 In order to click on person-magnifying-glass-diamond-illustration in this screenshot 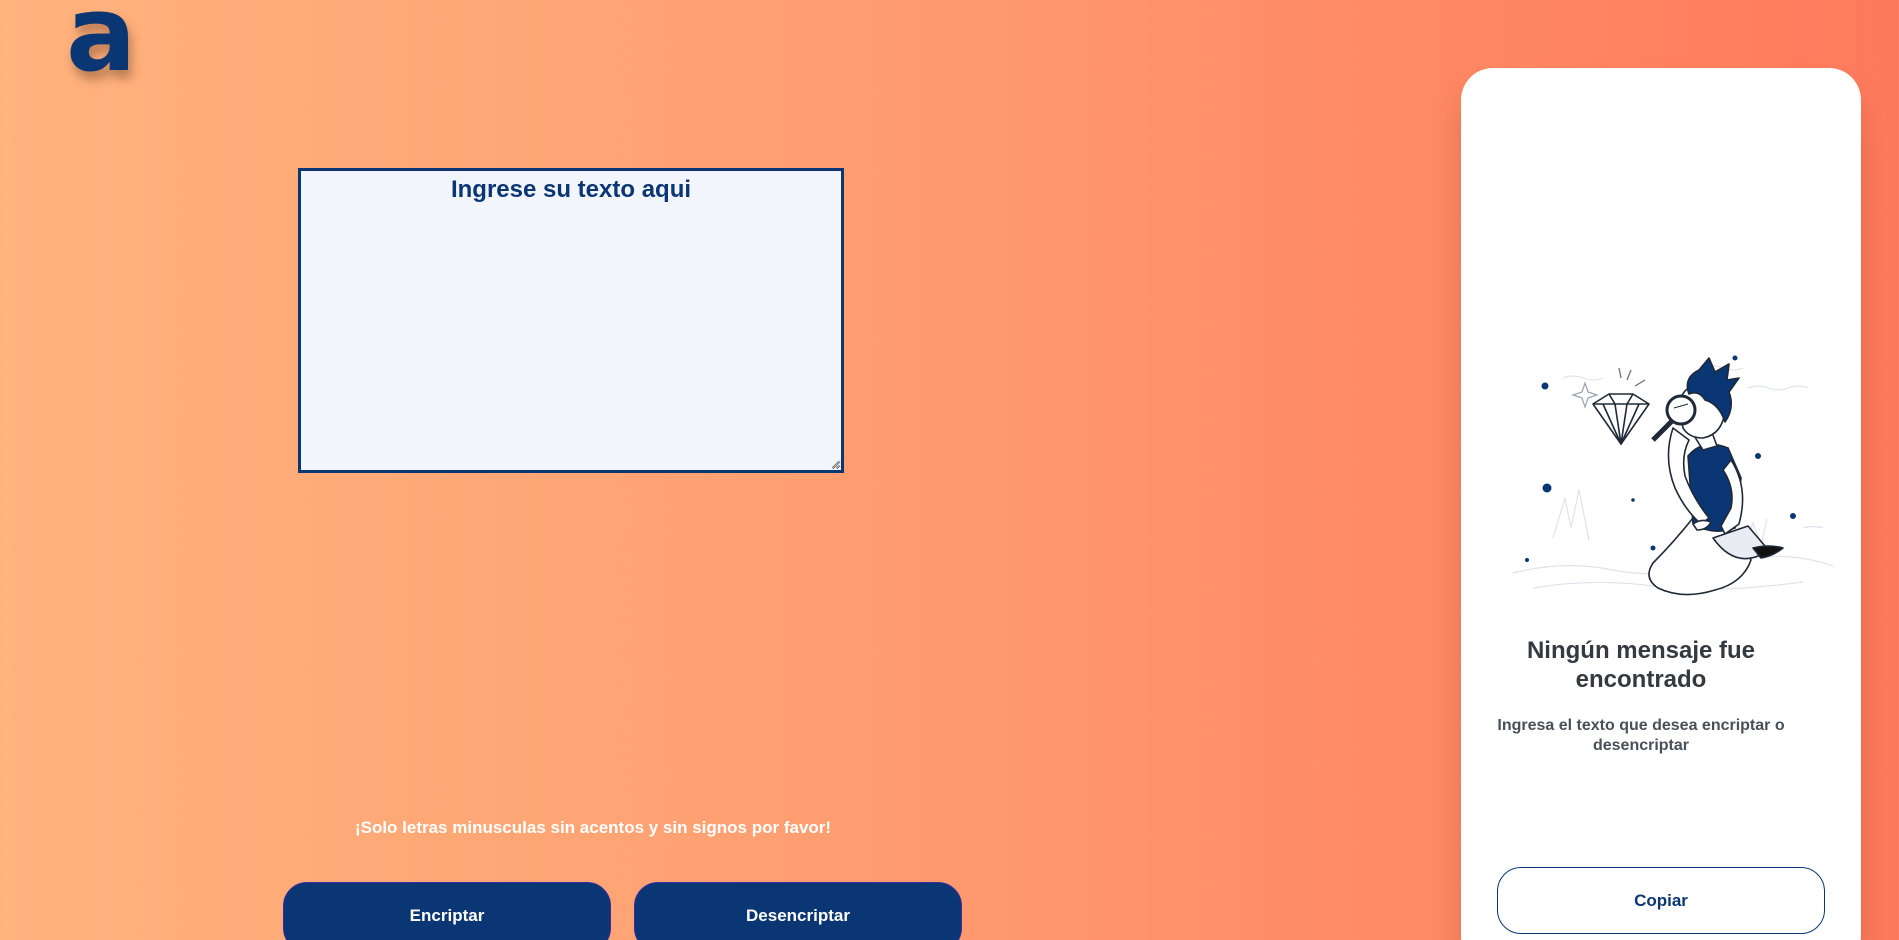, I will do `click(1673, 475)`.